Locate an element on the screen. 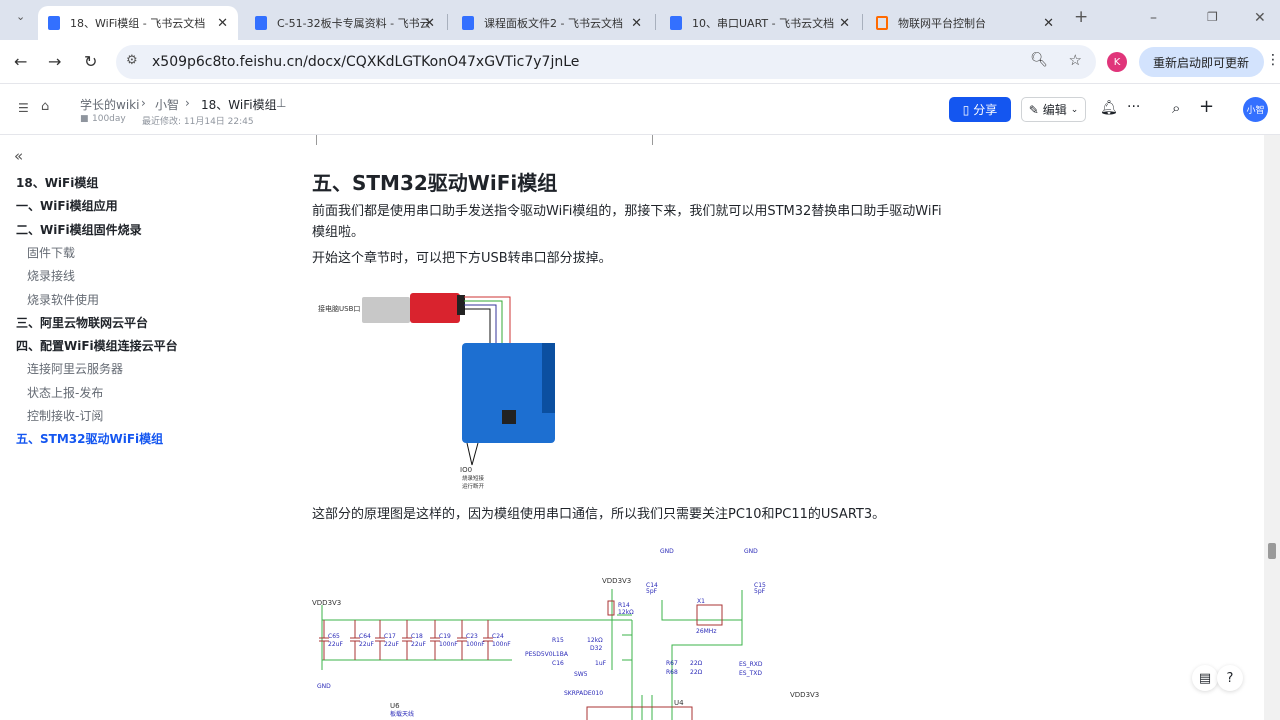 This screenshot has width=1280, height=720. capacitor-name: C19 is located at coordinates (445, 636).